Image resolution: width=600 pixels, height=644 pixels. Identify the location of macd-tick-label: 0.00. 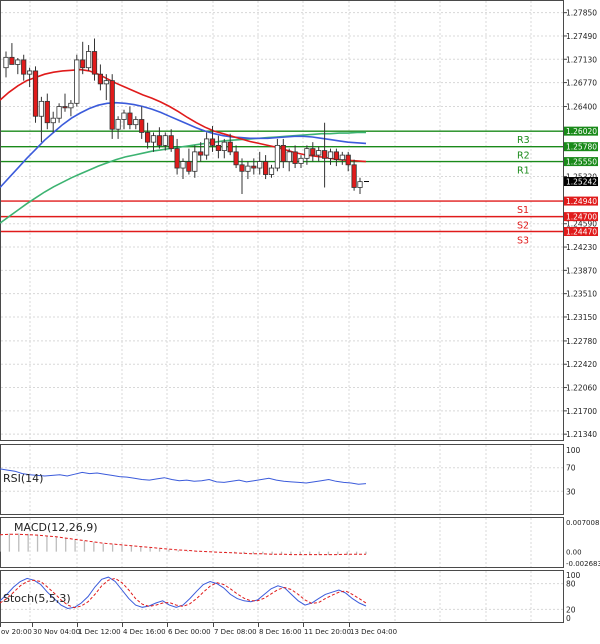
(574, 553).